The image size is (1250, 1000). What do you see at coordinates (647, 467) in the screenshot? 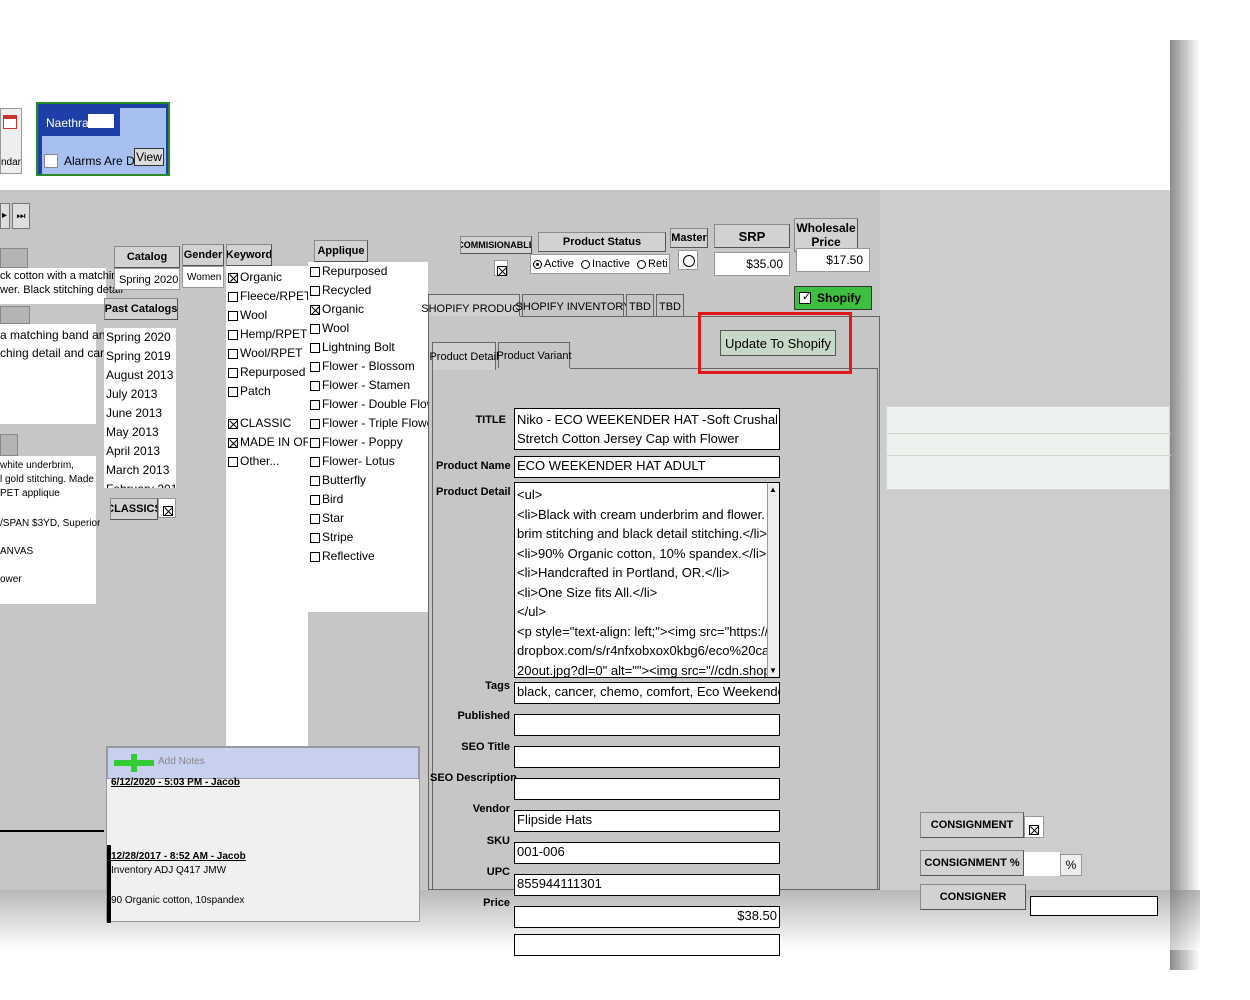
I see `product-name-field: ECO WEEKENDER HAT ADULT` at bounding box center [647, 467].